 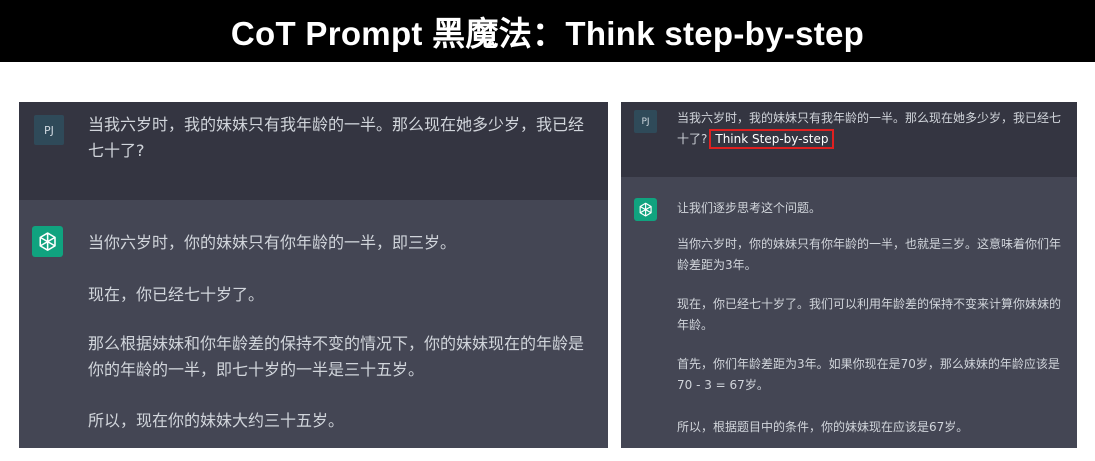 I want to click on highlighted-prompt: Think Step-by-step, so click(x=772, y=139).